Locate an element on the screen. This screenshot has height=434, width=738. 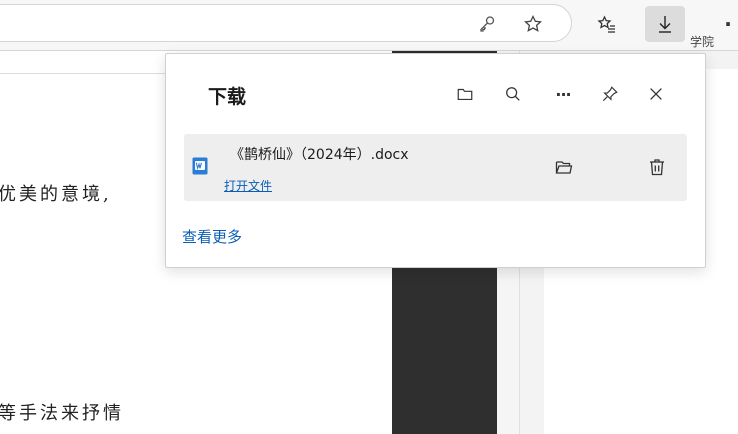
side-panel-text: 学院 is located at coordinates (702, 42).